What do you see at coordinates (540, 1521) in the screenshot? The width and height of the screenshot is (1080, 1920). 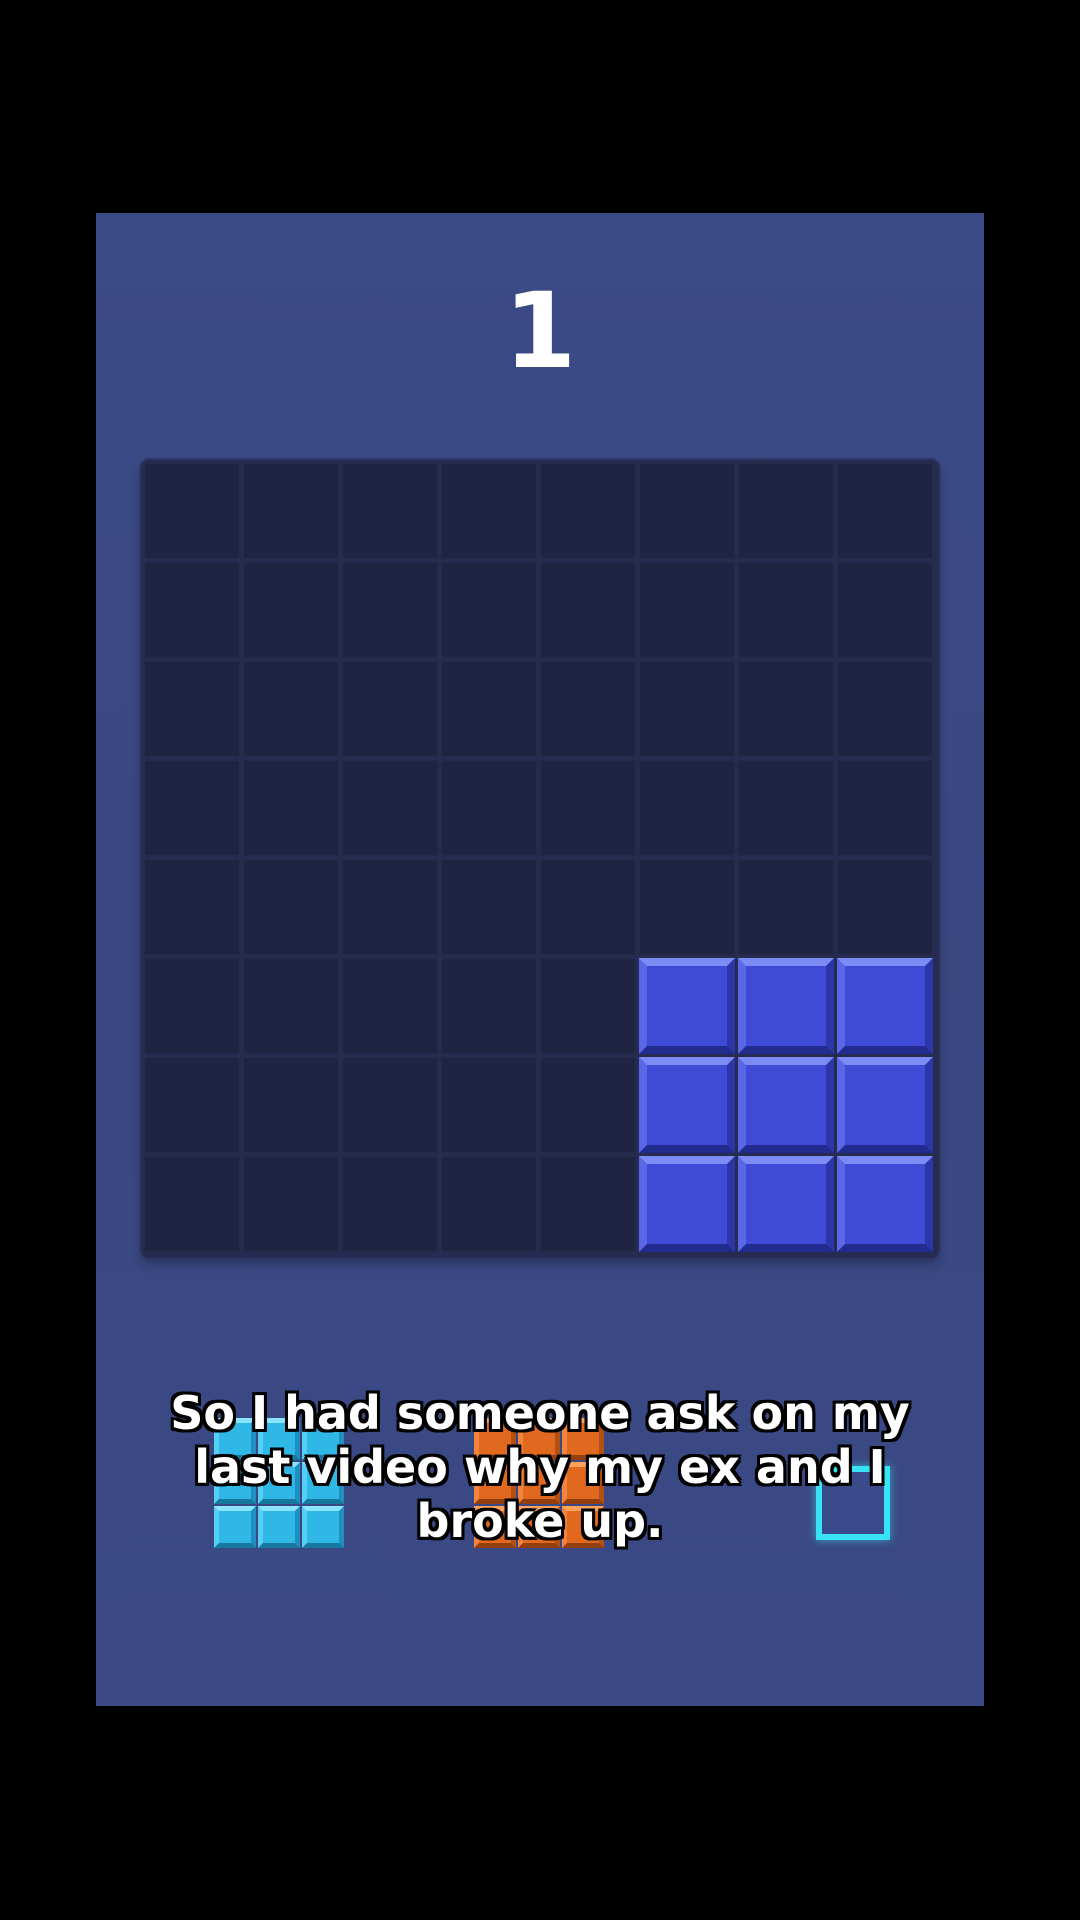 I see `caption-line-3: broke up.` at bounding box center [540, 1521].